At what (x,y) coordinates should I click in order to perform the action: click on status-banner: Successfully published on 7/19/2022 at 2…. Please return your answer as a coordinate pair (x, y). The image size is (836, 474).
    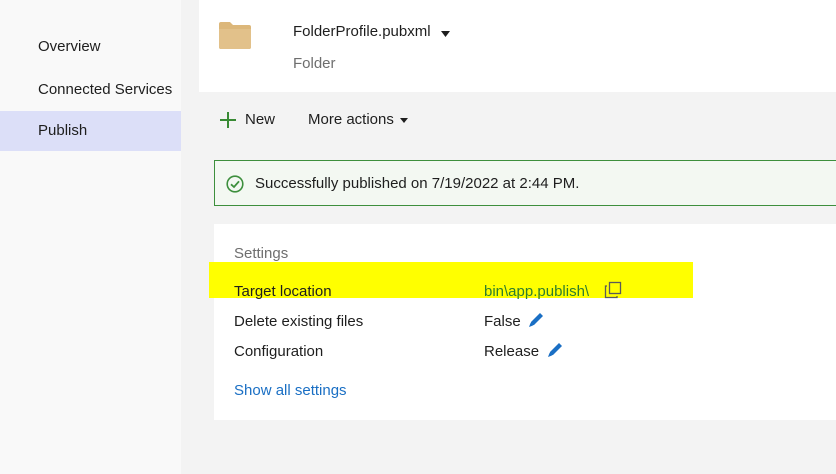
    Looking at the image, I should click on (525, 183).